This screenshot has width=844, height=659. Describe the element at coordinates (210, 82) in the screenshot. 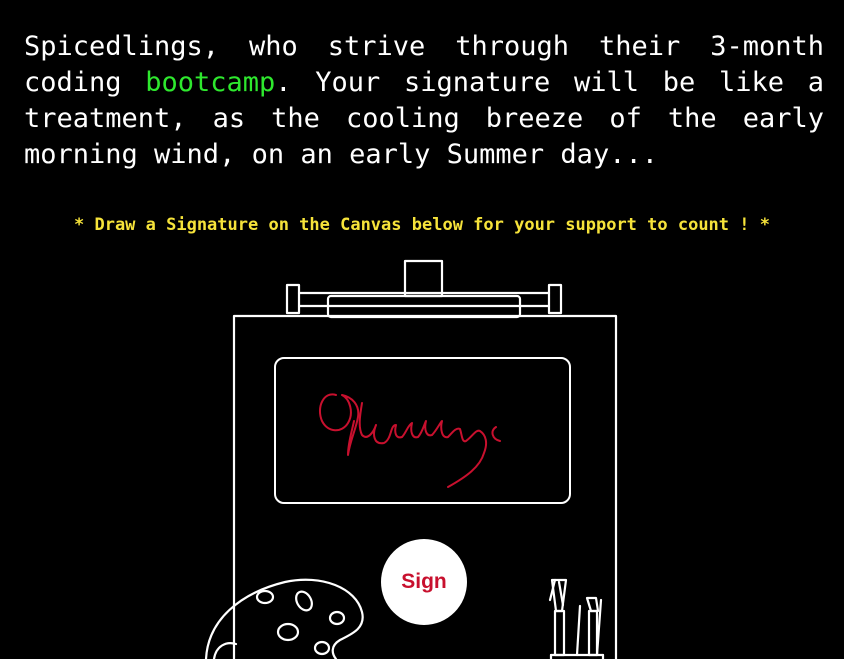

I see `intro-highlight: bootcamp` at that location.